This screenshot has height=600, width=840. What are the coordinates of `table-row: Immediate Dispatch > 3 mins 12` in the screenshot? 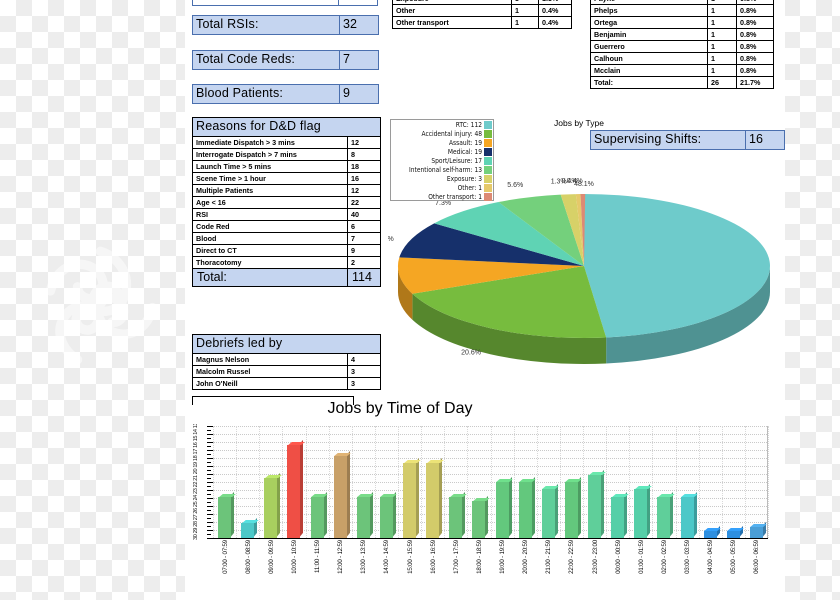 It's located at (286, 142).